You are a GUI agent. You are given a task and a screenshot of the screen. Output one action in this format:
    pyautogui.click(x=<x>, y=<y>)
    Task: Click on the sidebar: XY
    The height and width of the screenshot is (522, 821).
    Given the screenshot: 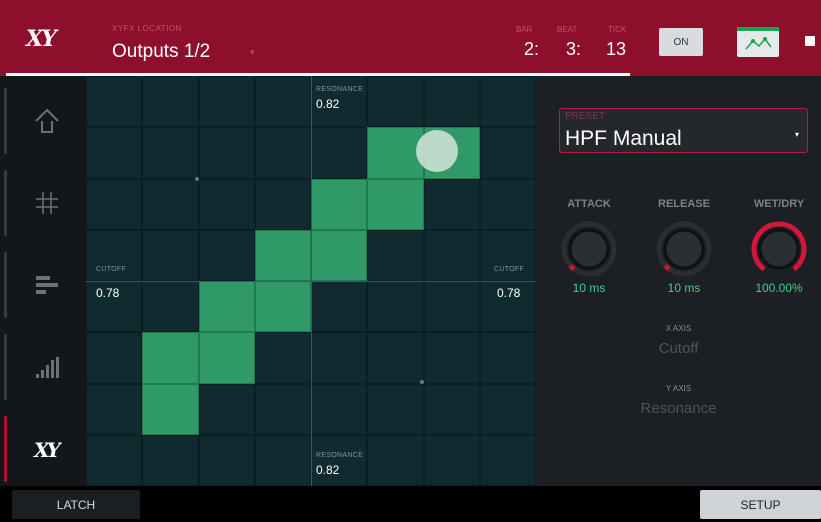 What is the action you would take?
    pyautogui.click(x=43, y=281)
    